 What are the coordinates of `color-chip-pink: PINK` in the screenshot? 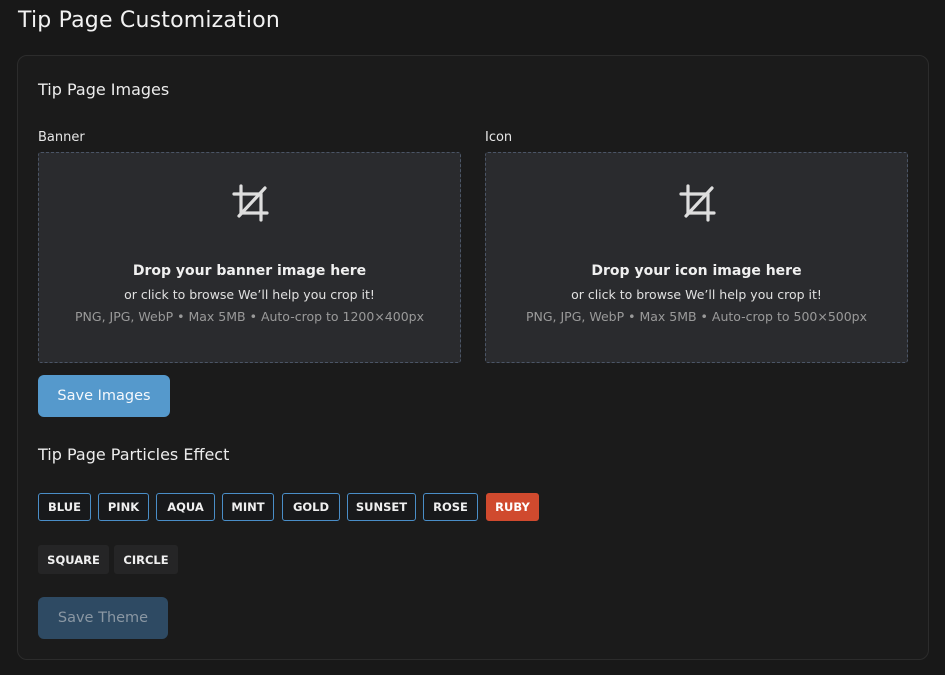 It's located at (123, 507).